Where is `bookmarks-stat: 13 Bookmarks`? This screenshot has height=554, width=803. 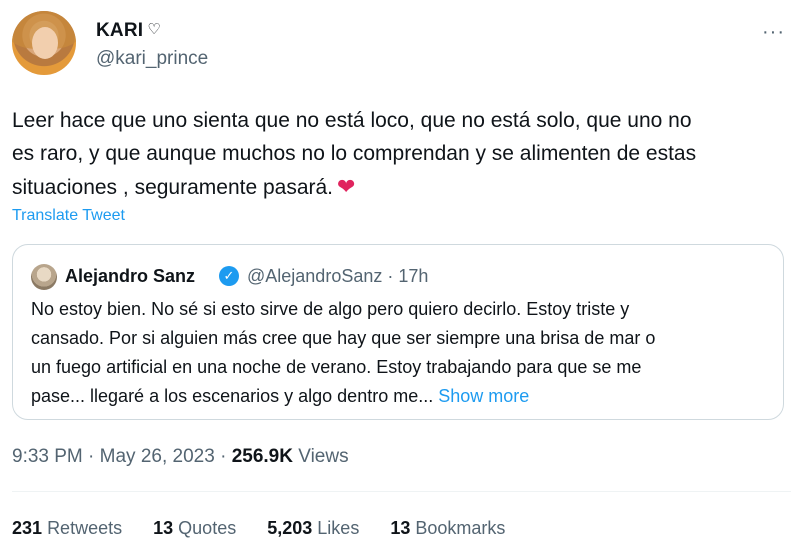
bookmarks-stat: 13 Bookmarks is located at coordinates (447, 528).